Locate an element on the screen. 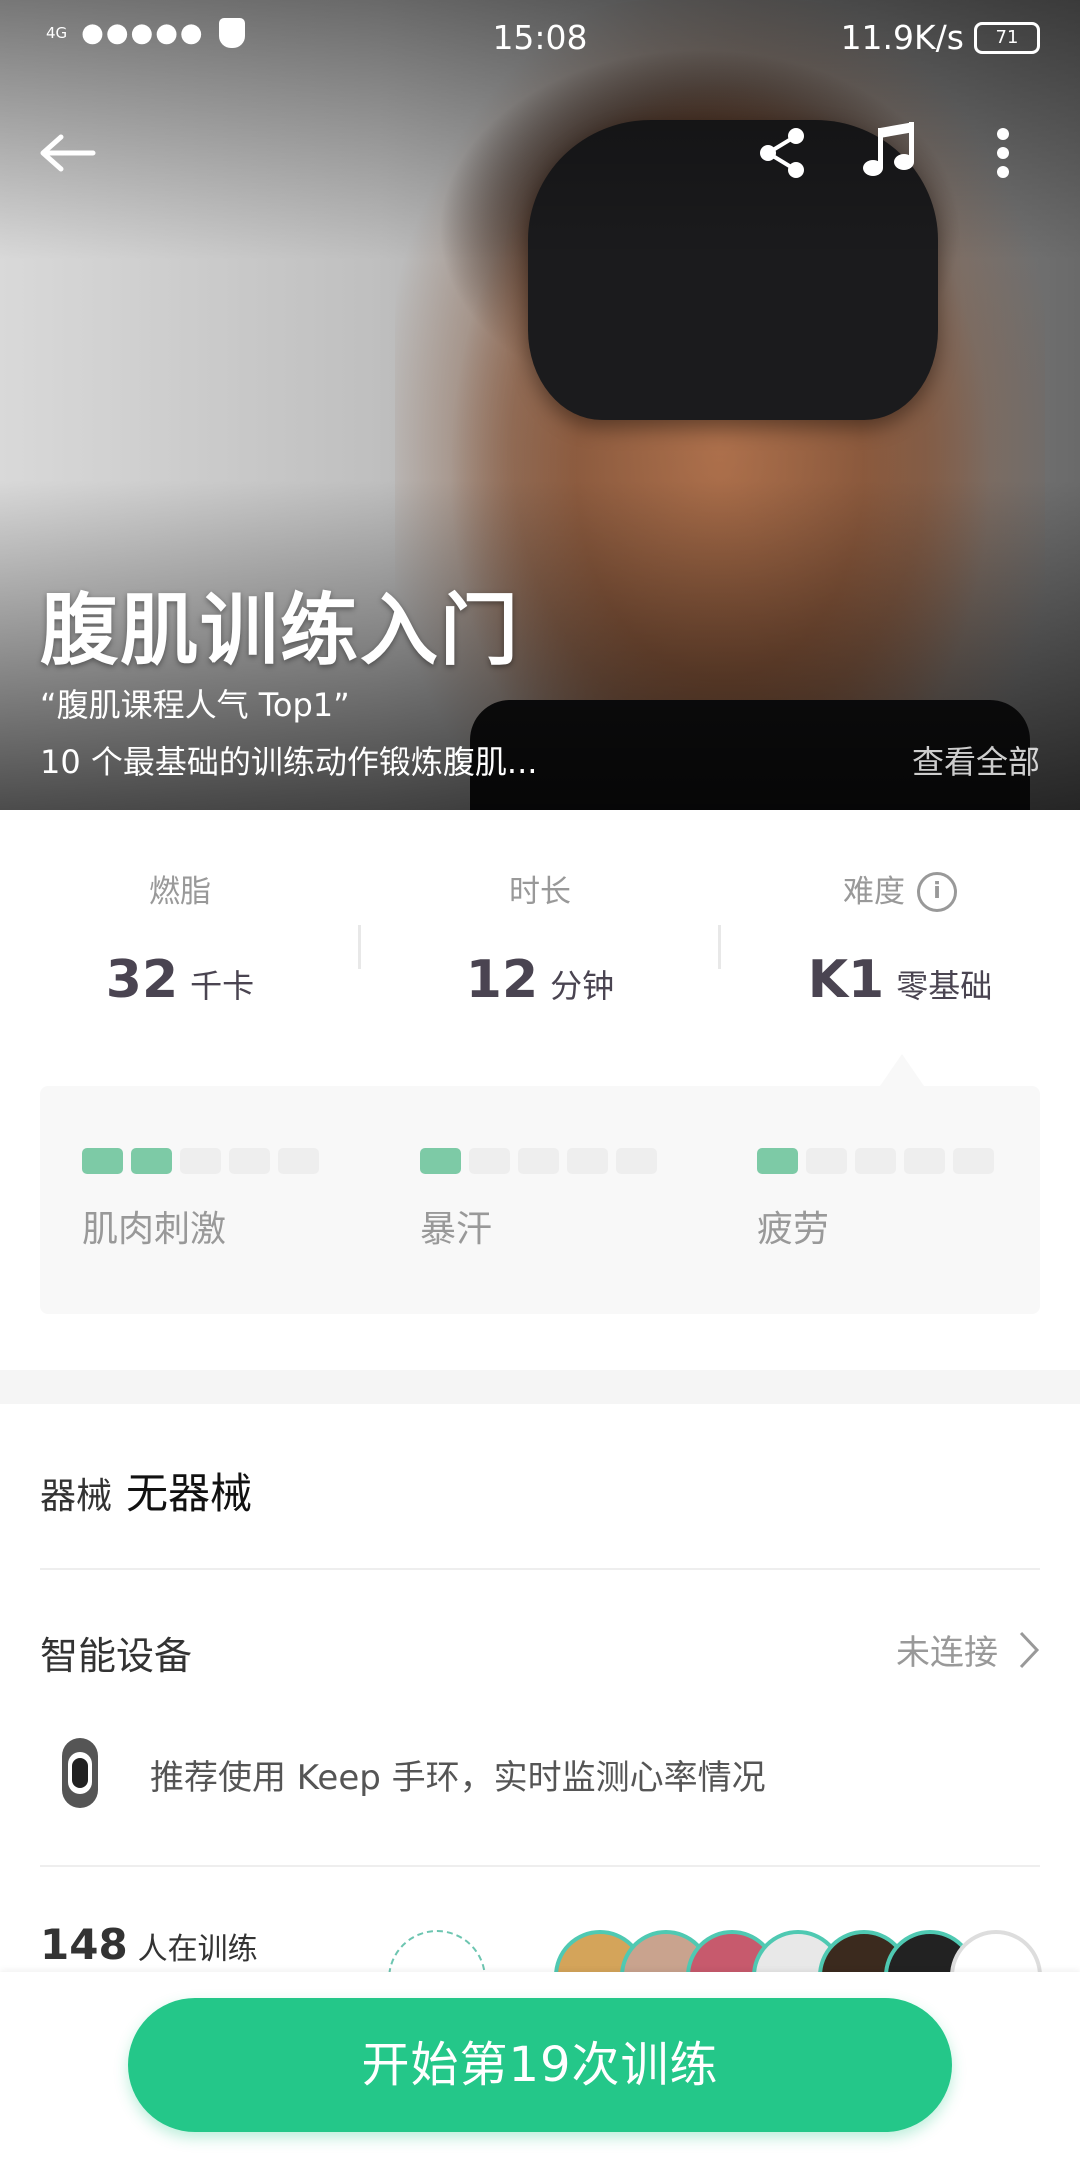  meter-label: 暴汗 is located at coordinates (456, 1229).